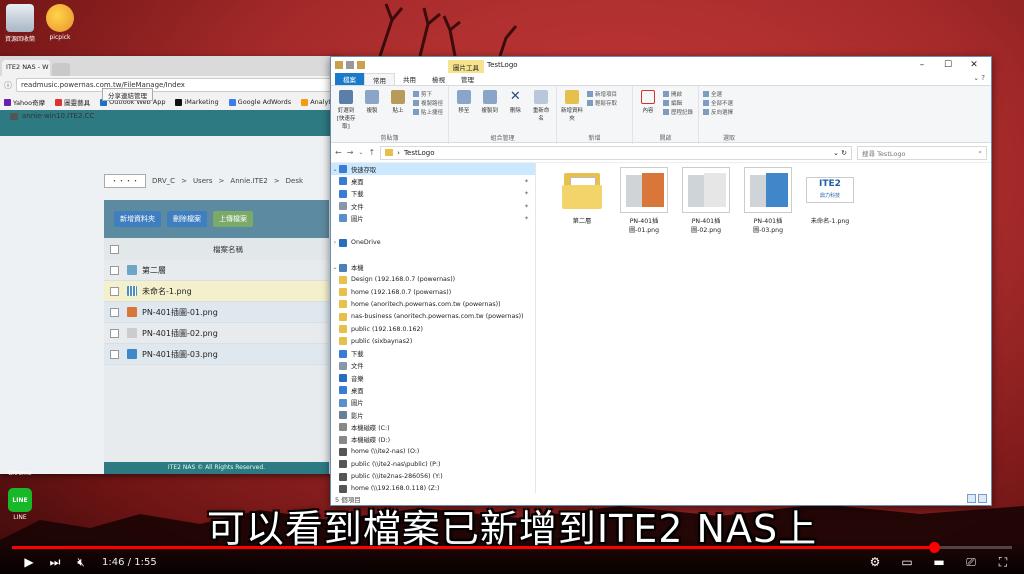 The width and height of the screenshot is (1024, 574). What do you see at coordinates (979, 78) in the screenshot?
I see `ribbon-expand-icon: ⌄ ?` at bounding box center [979, 78].